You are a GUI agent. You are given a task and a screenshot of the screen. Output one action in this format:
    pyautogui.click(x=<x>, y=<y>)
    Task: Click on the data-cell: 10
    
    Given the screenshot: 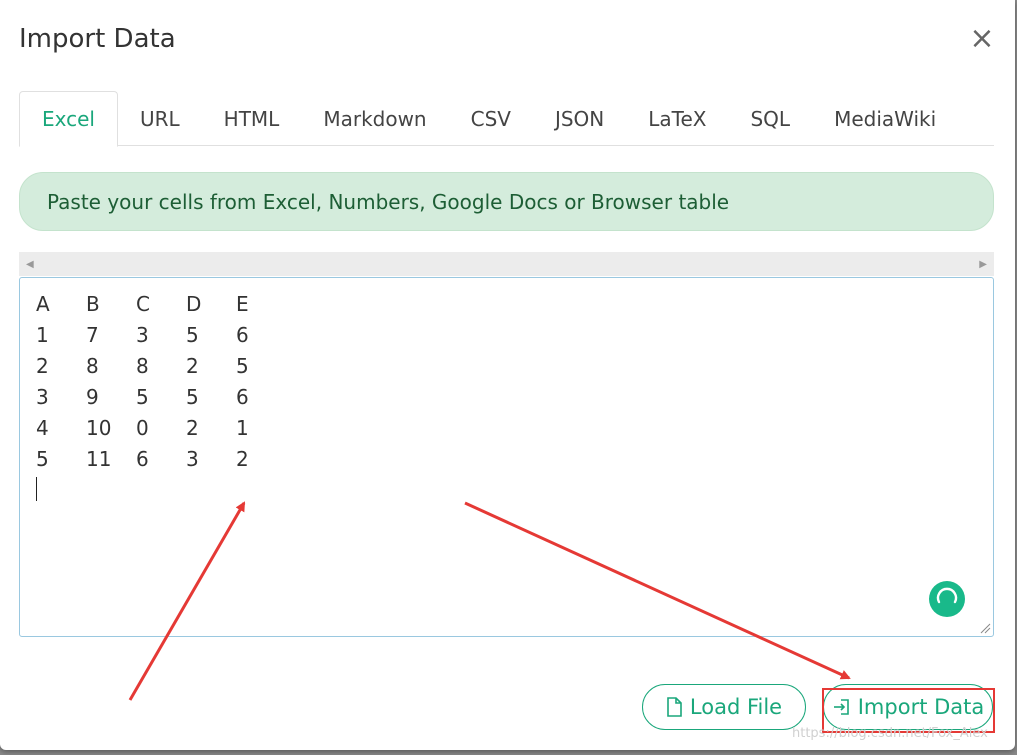 What is the action you would take?
    pyautogui.click(x=99, y=427)
    